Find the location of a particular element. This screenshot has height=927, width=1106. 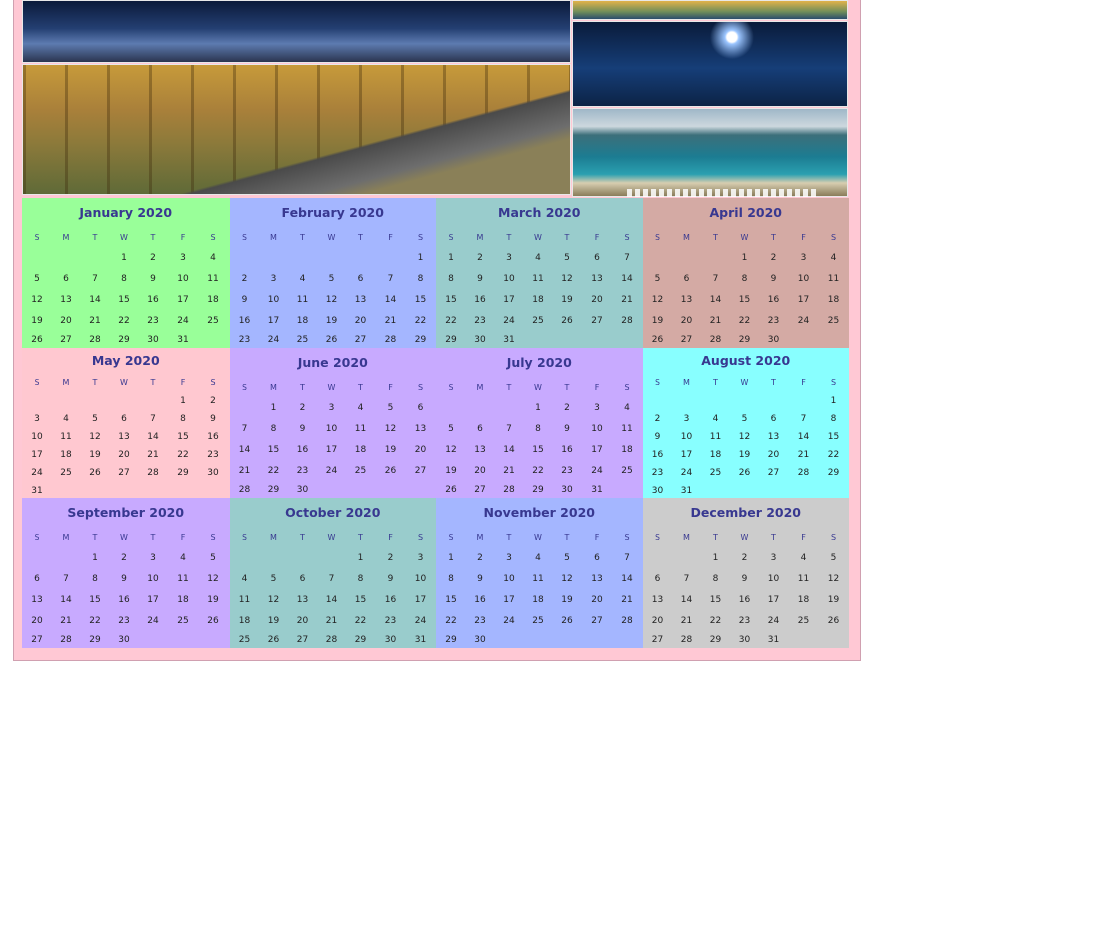

day-cell: 15 is located at coordinates (716, 600).